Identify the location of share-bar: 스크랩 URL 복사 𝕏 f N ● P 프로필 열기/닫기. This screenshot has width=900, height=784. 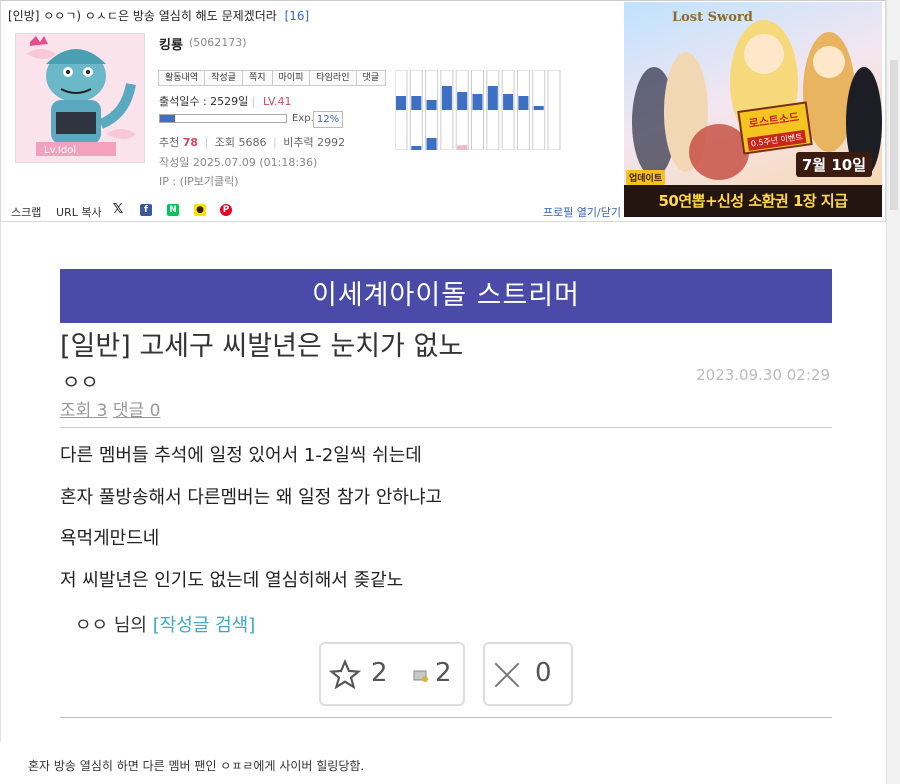
(311, 210).